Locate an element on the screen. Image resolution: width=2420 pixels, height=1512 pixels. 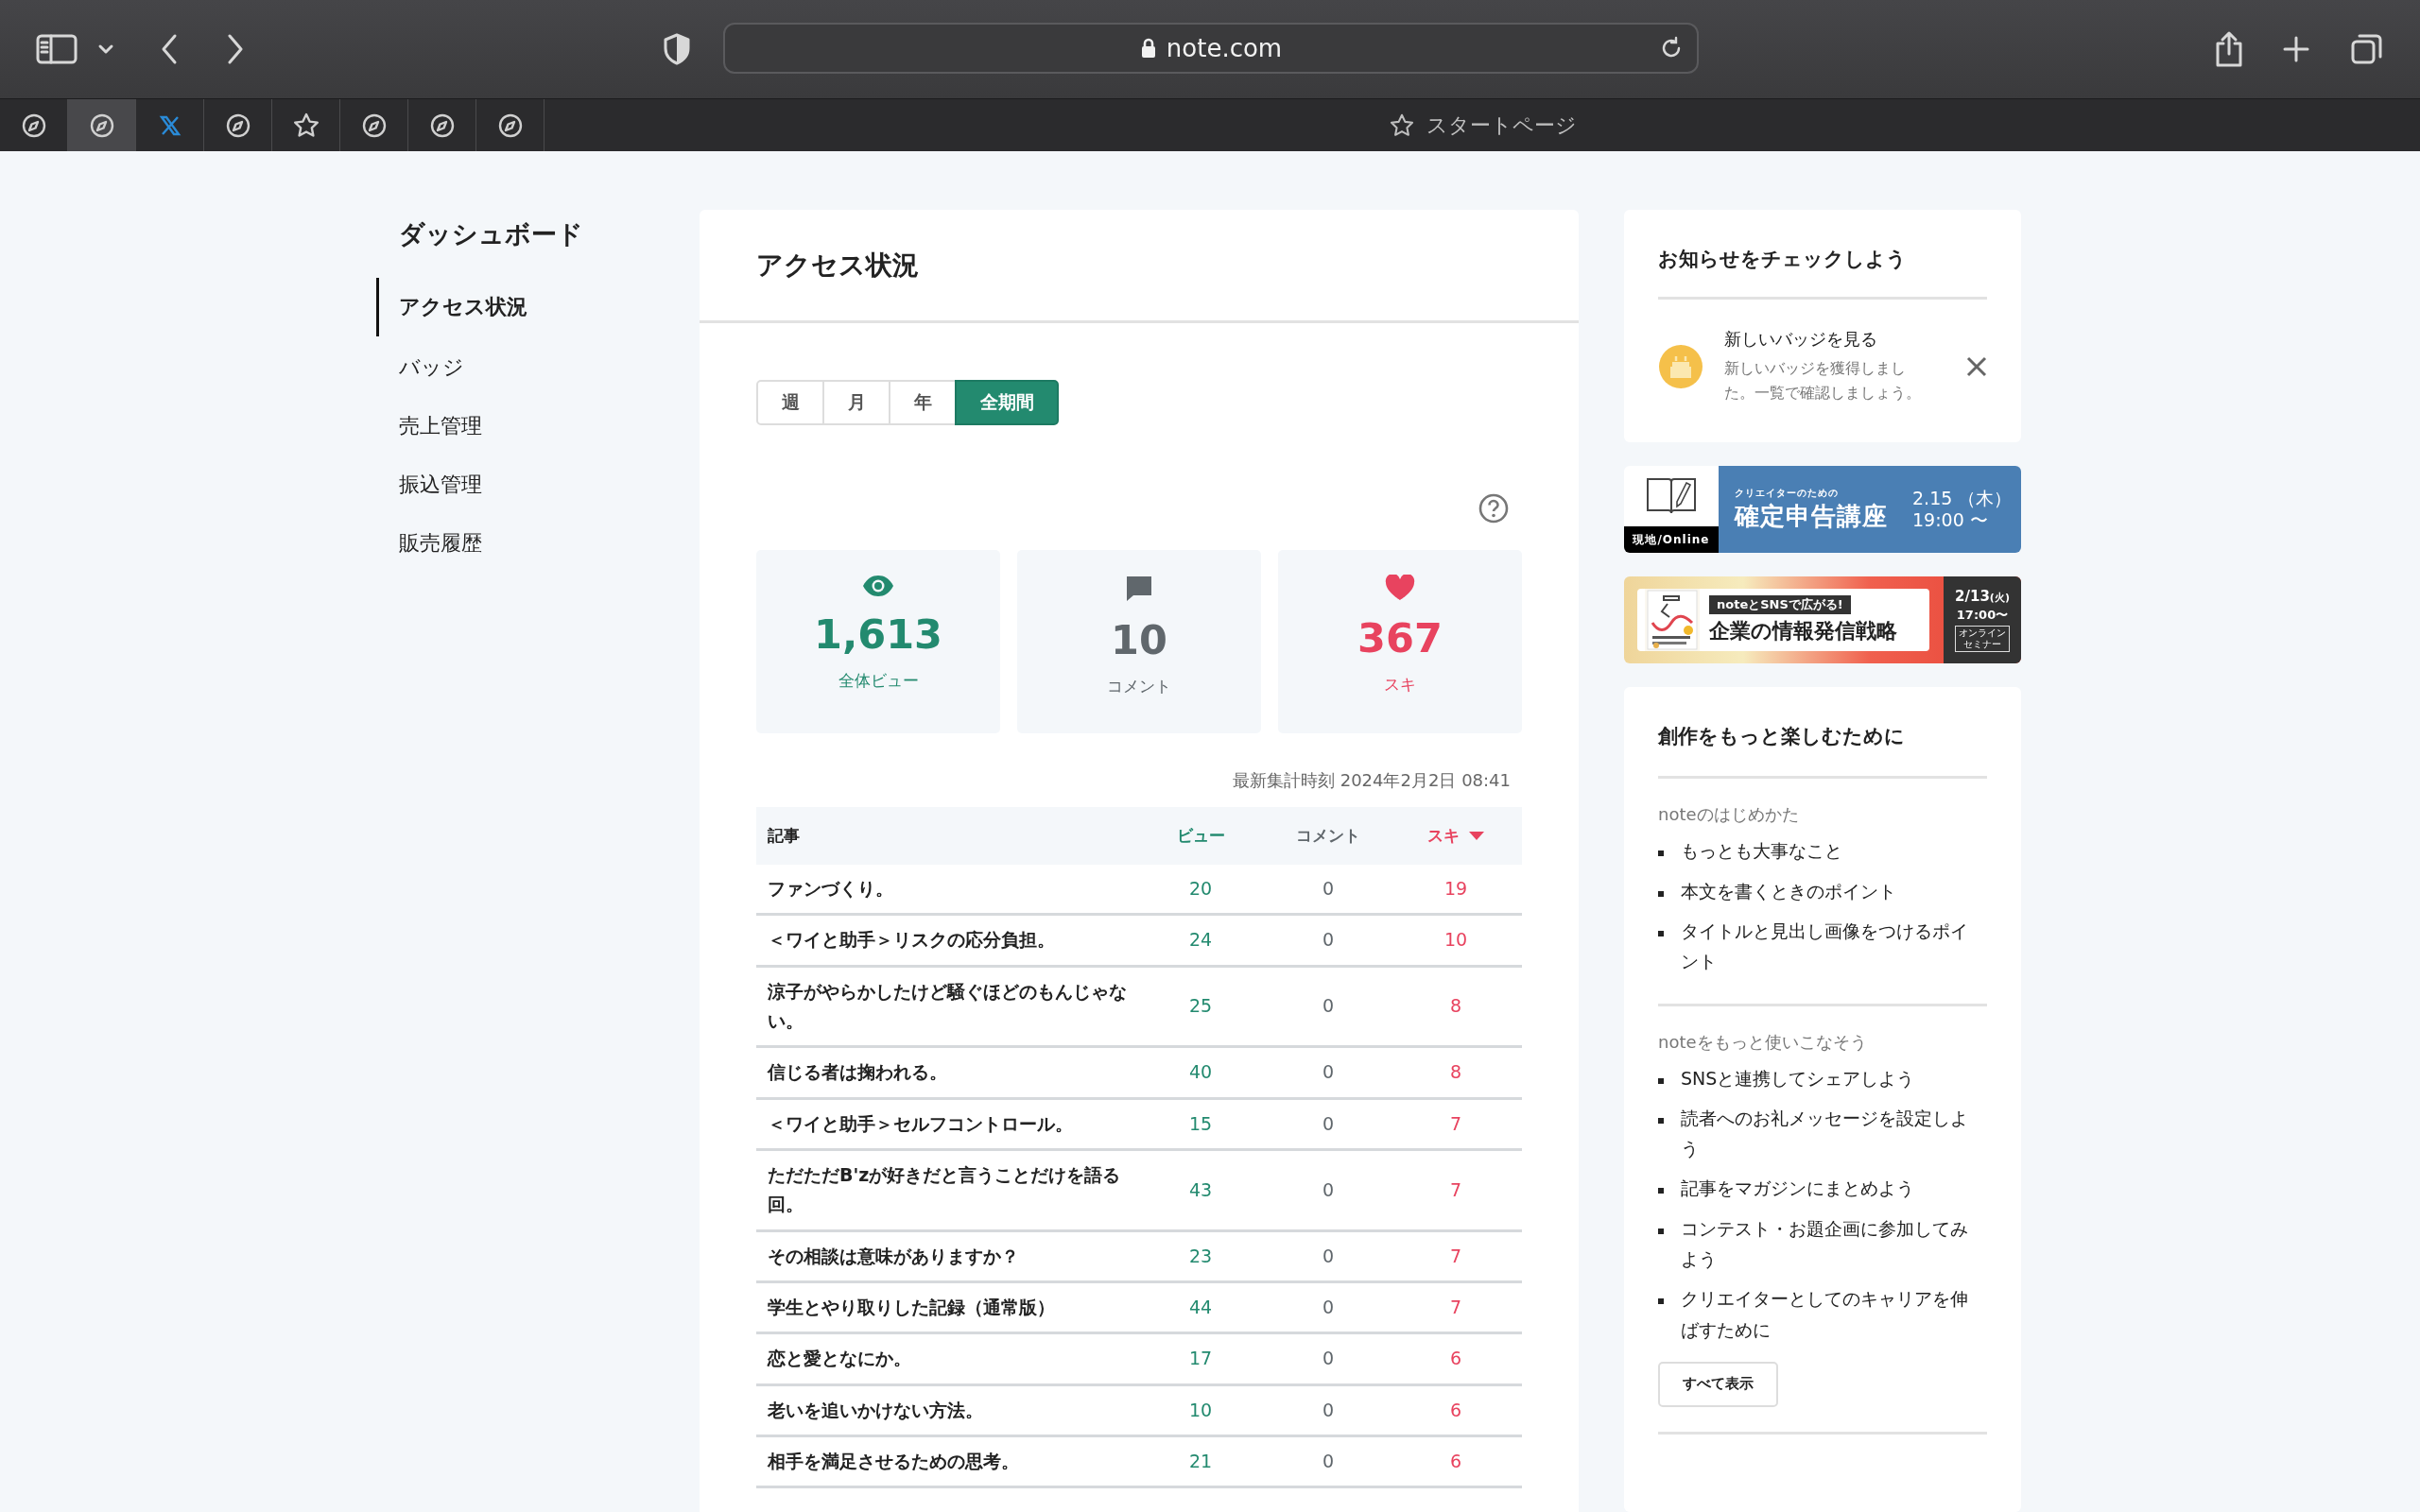
column-header: ビュー is located at coordinates (1200, 836).